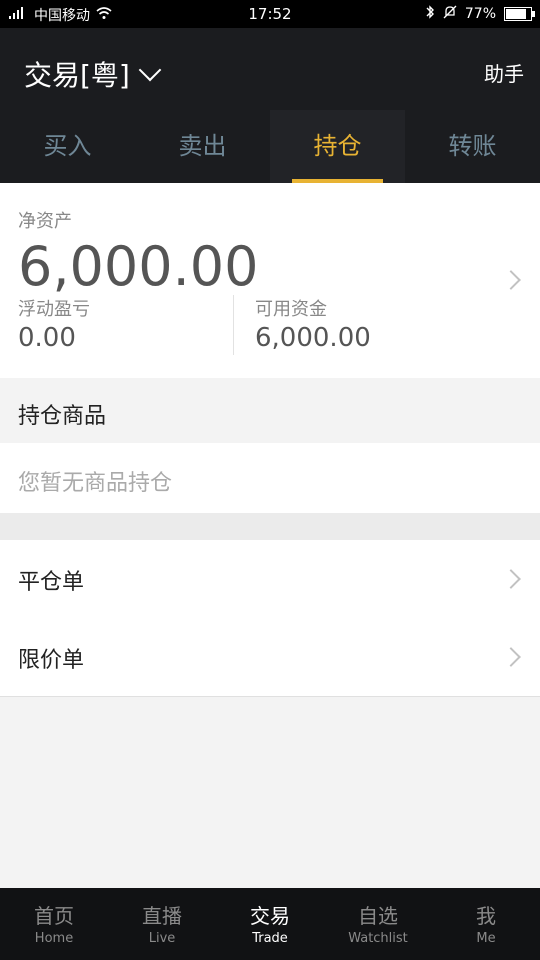 Image resolution: width=540 pixels, height=960 pixels. I want to click on empty-text: 您暂无商品持仓, so click(95, 483).